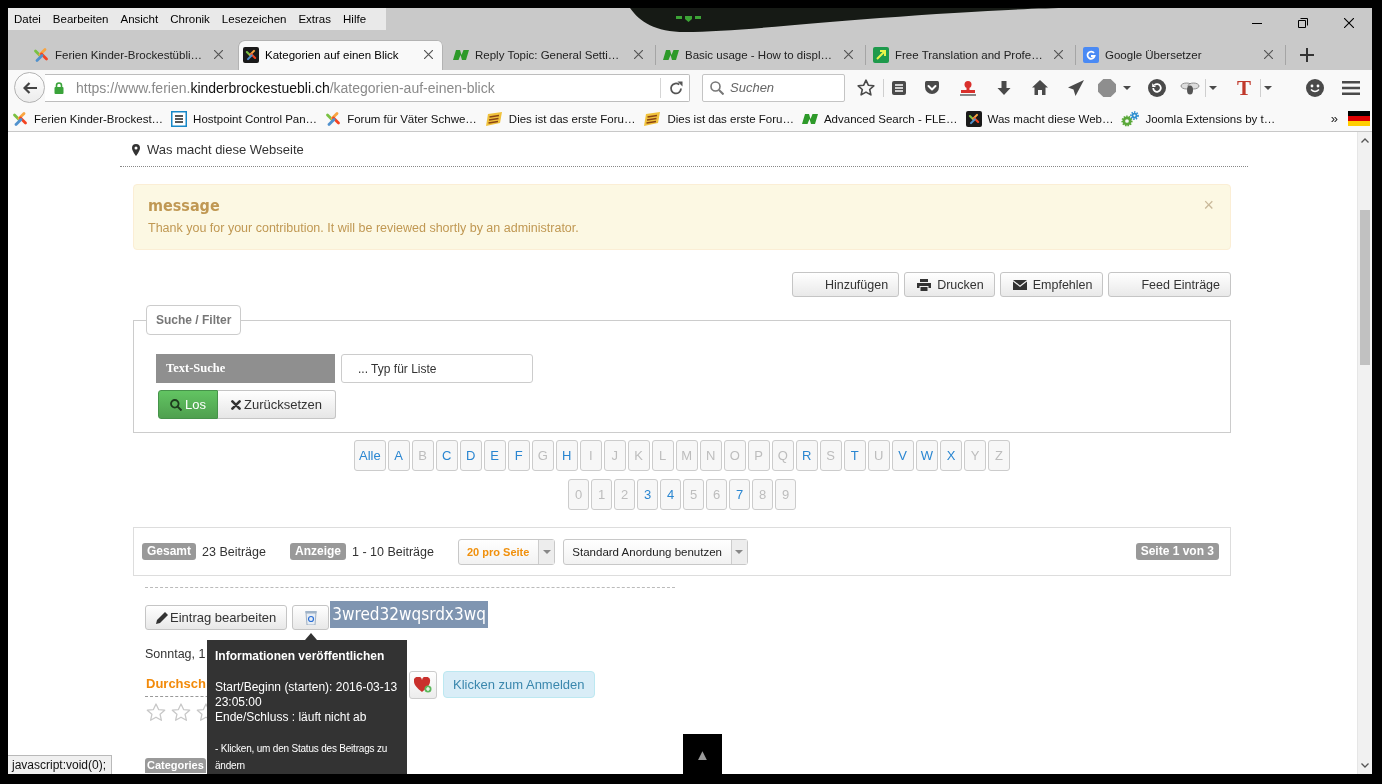 This screenshot has width=1382, height=784. I want to click on stamp-icon, so click(968, 87).